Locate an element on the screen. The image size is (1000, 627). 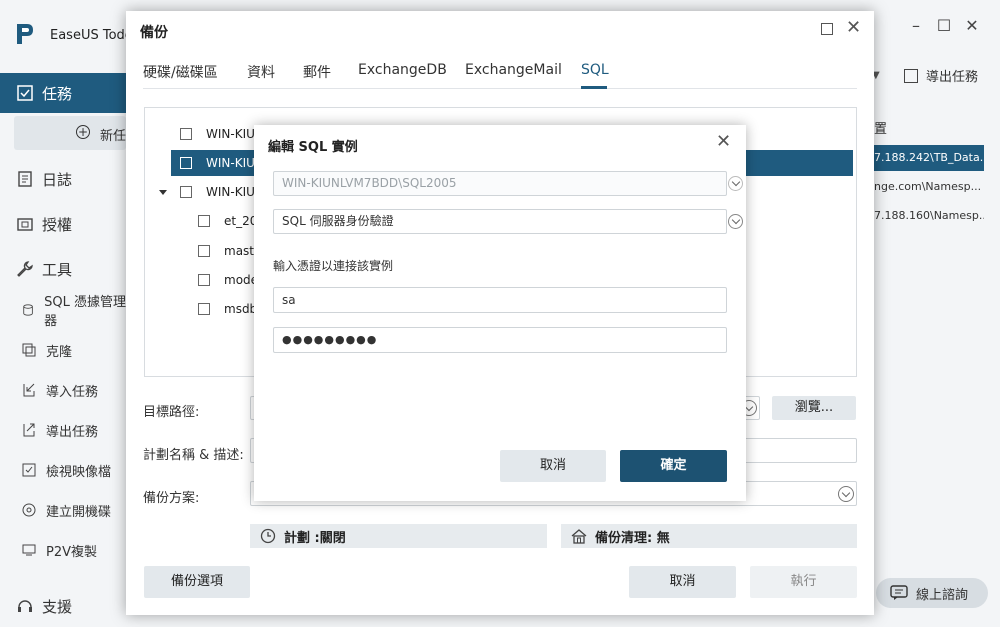
sidebar-item-task: 任務 is located at coordinates (63, 93).